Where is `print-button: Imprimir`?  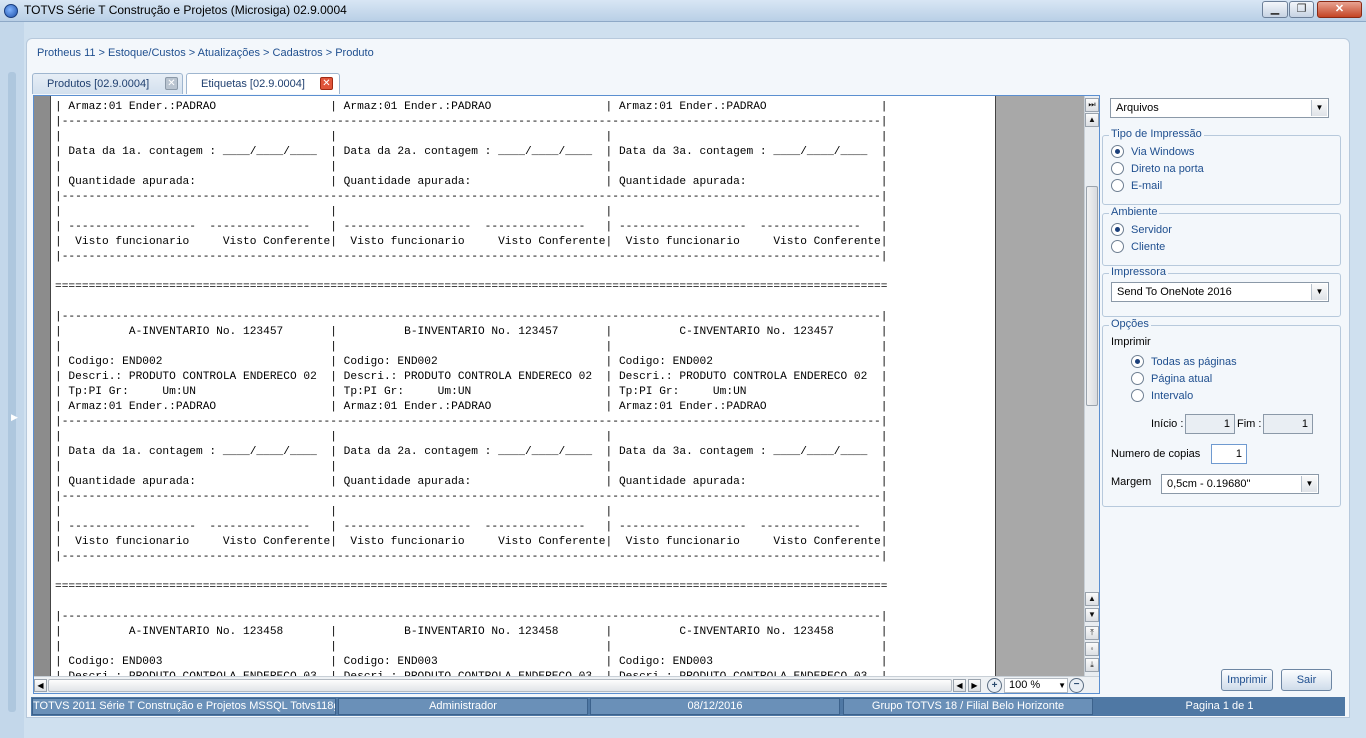 print-button: Imprimir is located at coordinates (1247, 680).